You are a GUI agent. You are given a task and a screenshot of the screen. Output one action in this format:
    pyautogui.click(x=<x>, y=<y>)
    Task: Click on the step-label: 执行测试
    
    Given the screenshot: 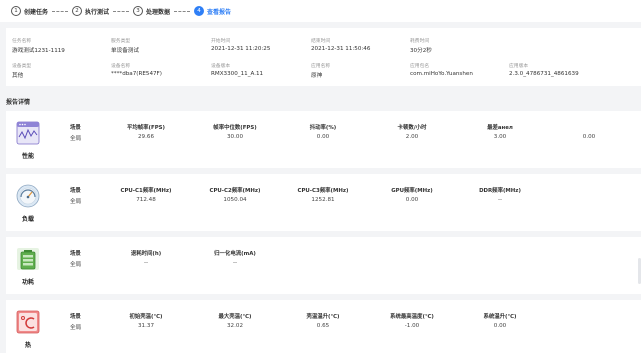 What is the action you would take?
    pyautogui.click(x=97, y=12)
    